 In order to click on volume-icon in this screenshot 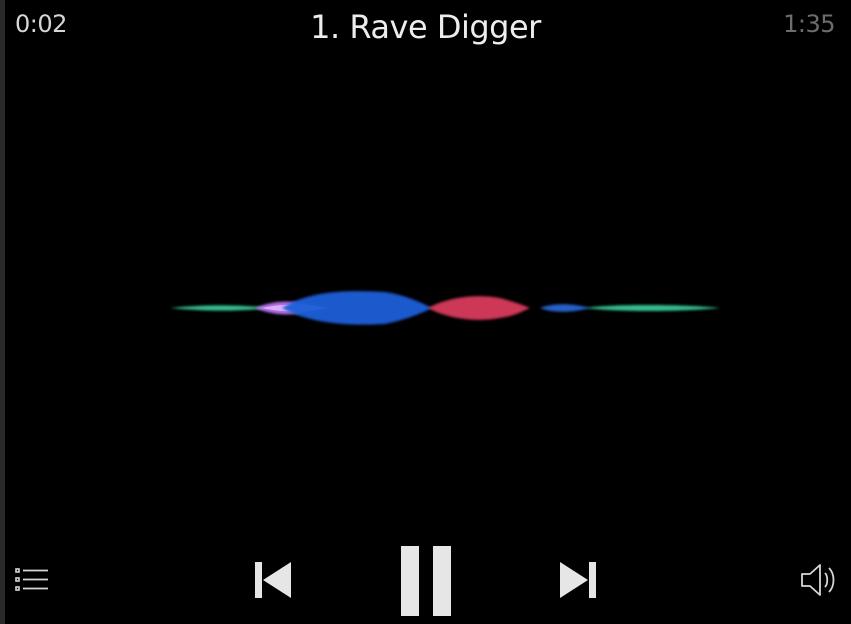, I will do `click(818, 580)`.